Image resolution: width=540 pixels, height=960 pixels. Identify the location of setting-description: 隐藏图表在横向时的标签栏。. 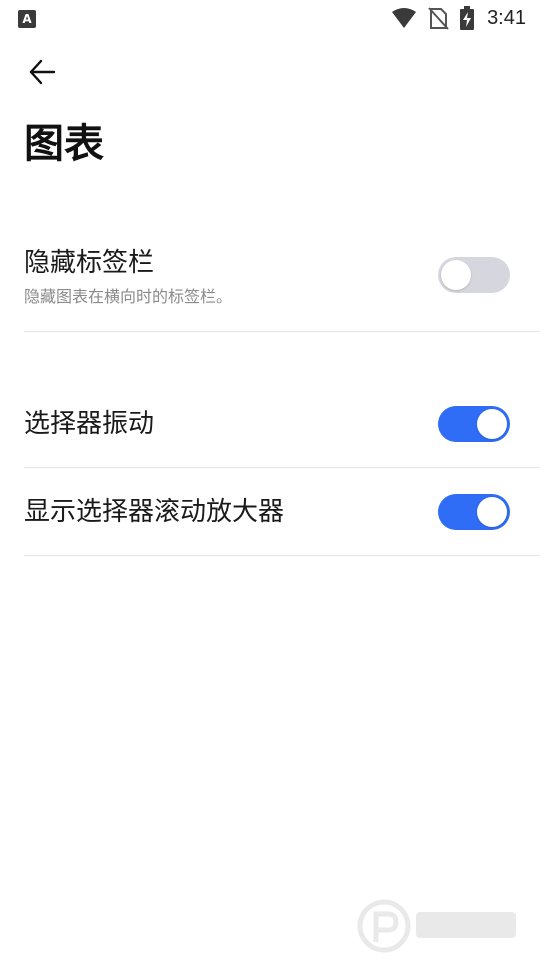
(128, 296).